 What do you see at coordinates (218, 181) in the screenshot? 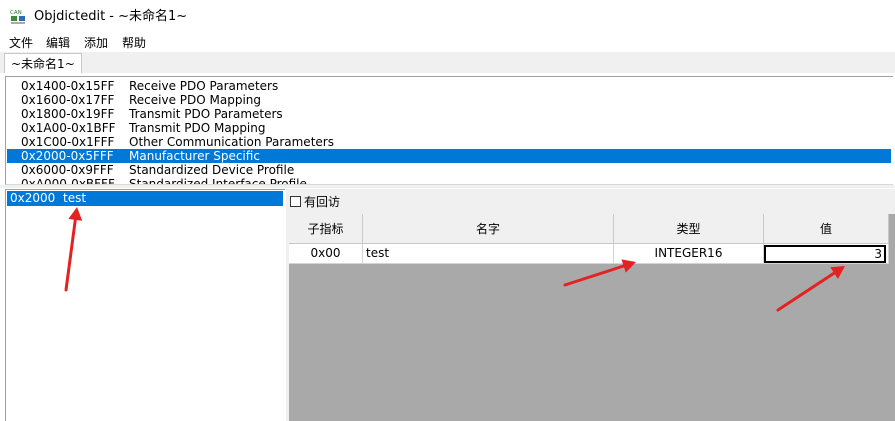
I see `range-name: Standardized Interface Profile` at bounding box center [218, 181].